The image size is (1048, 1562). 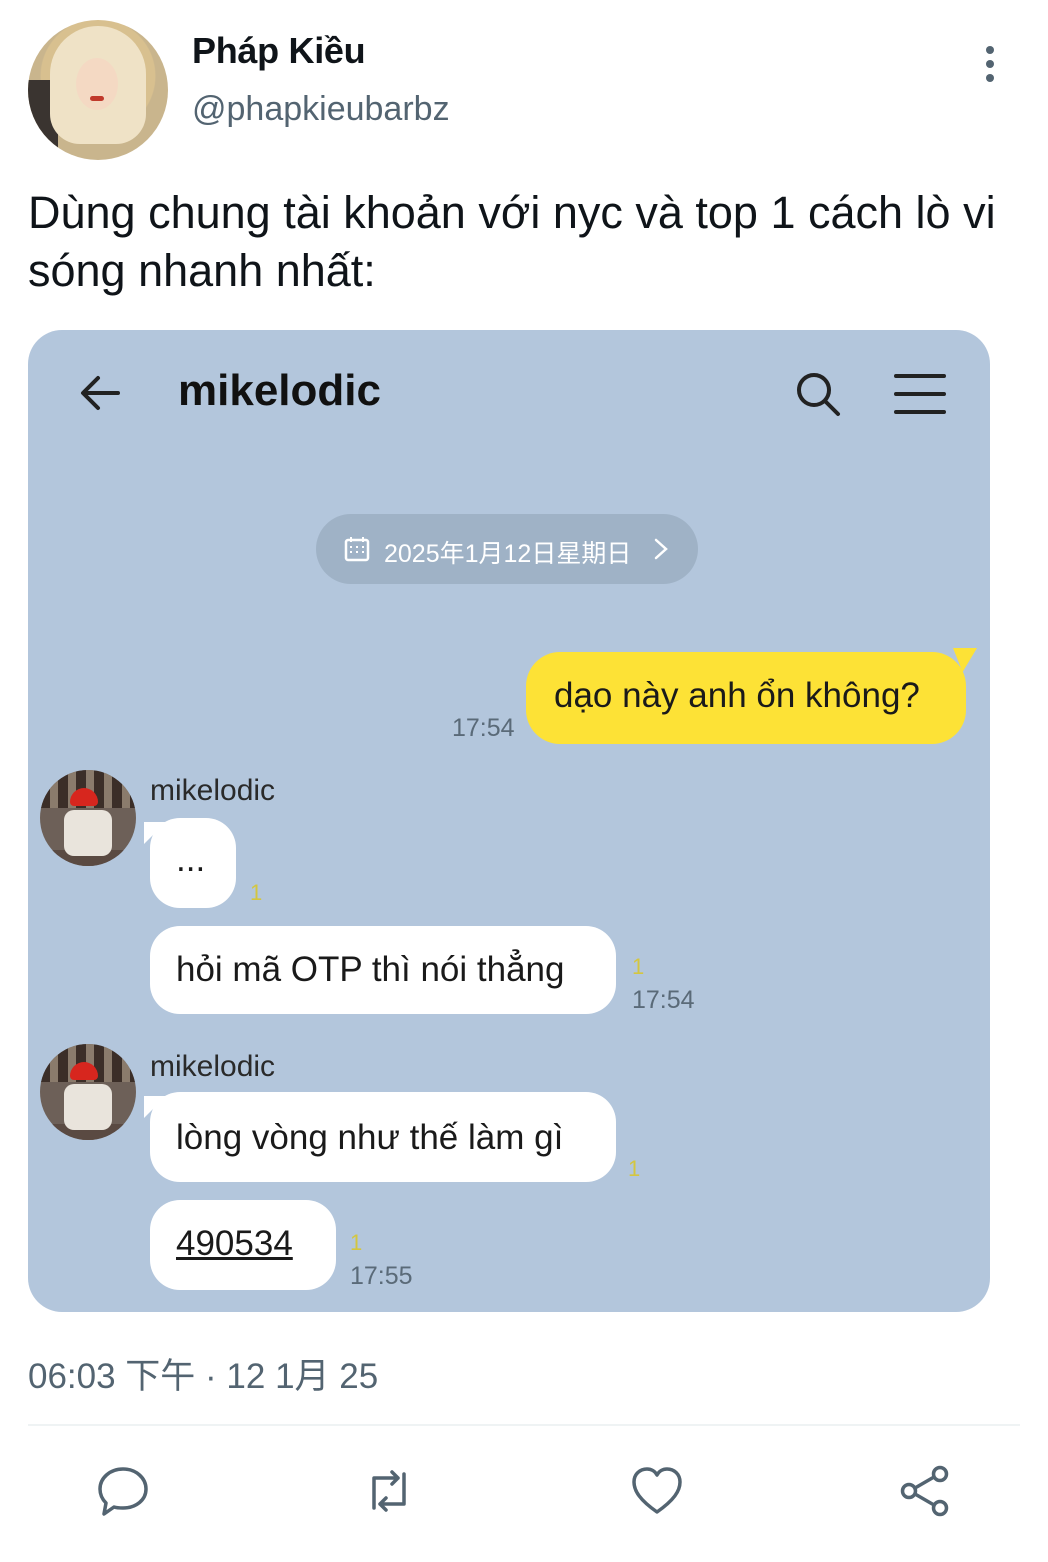 What do you see at coordinates (657, 1491) in the screenshot?
I see `heart-icon` at bounding box center [657, 1491].